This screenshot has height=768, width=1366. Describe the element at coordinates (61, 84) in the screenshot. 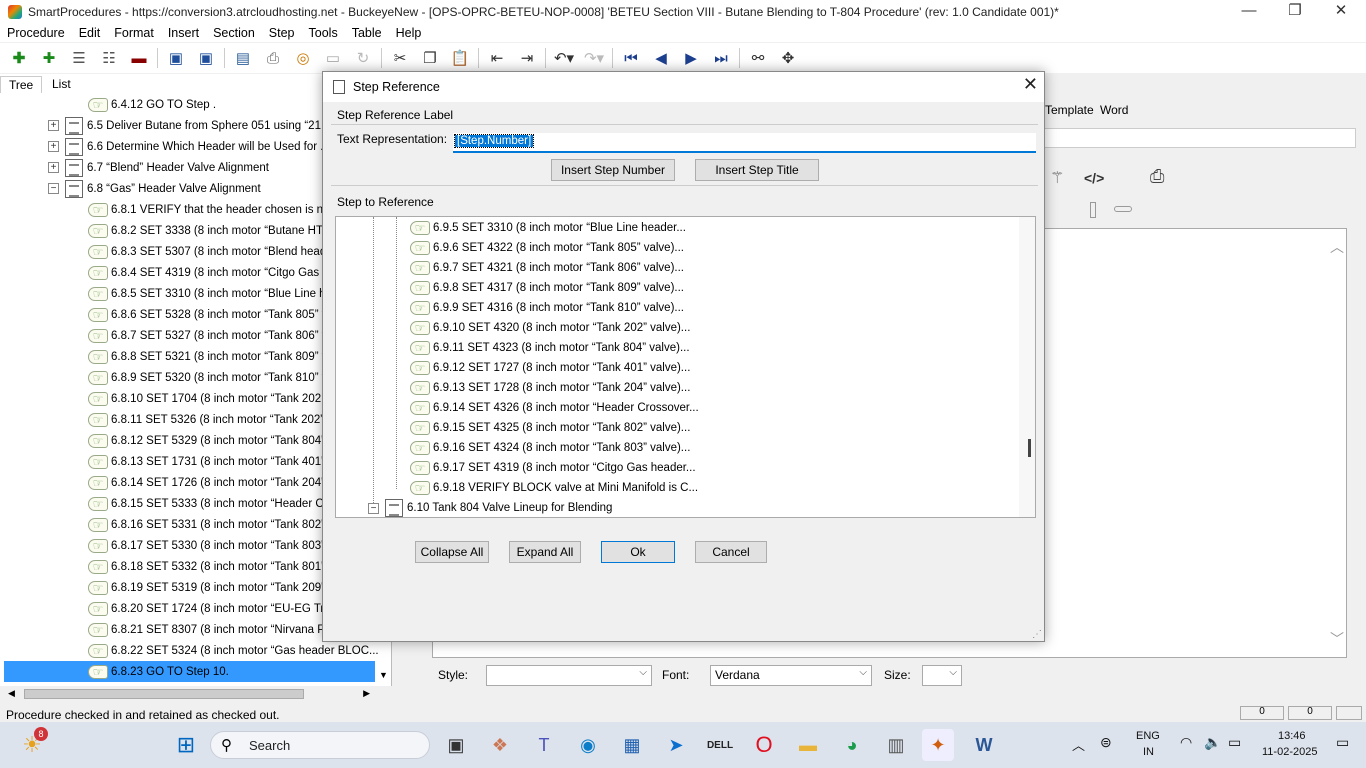

I see `tab-list: List` at that location.